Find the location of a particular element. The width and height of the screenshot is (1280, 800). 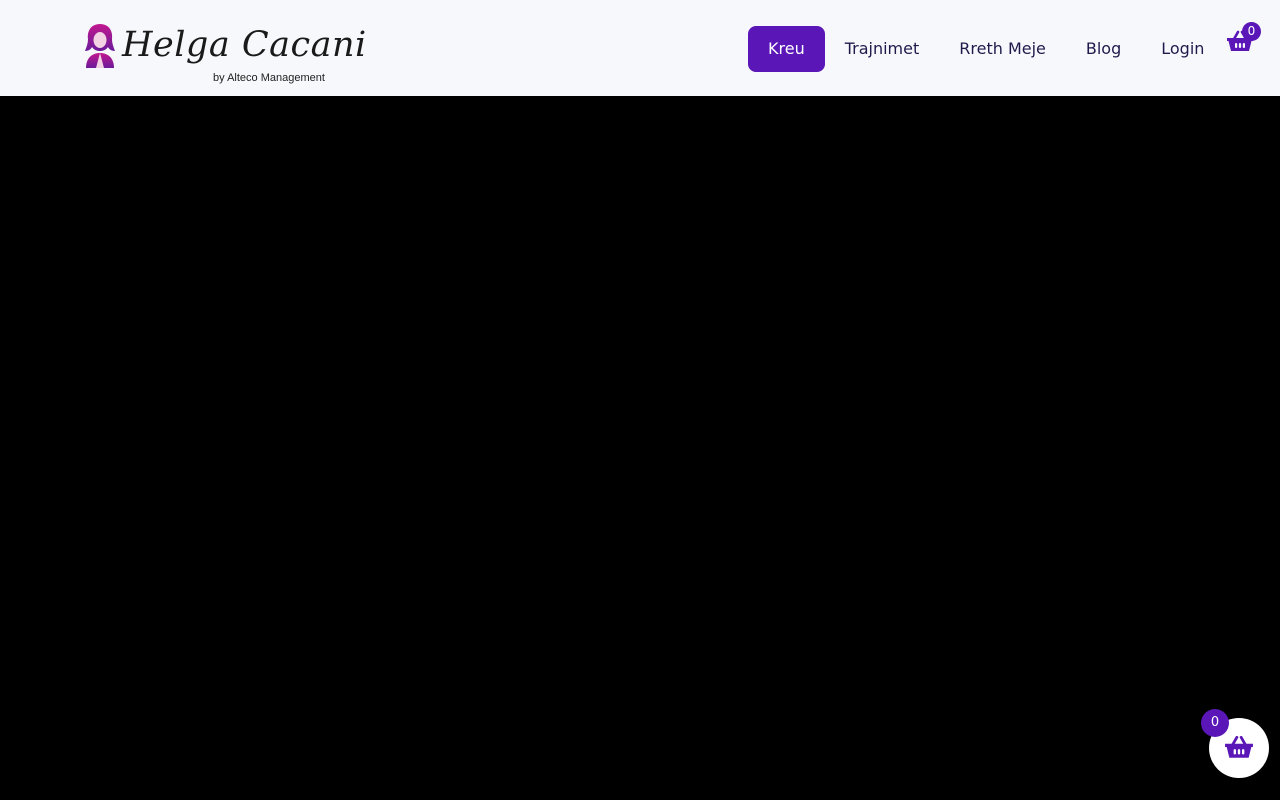

site-logo: Helga Cacani by Alteco Management is located at coordinates (224, 54).